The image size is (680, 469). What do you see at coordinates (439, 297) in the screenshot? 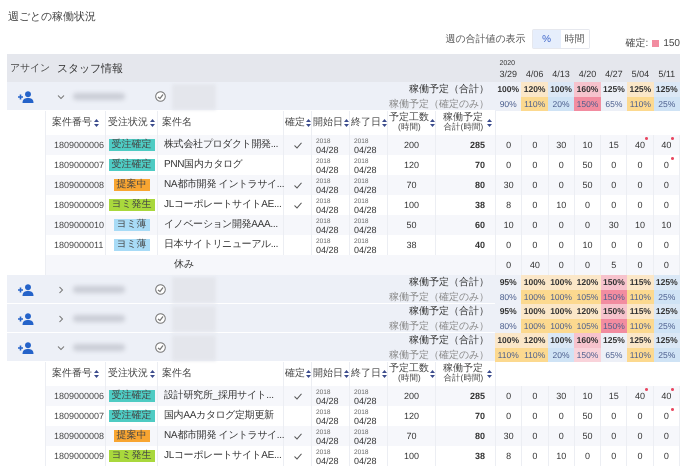
I see `confirmed-label: 稼働予定（確定のみ）` at bounding box center [439, 297].